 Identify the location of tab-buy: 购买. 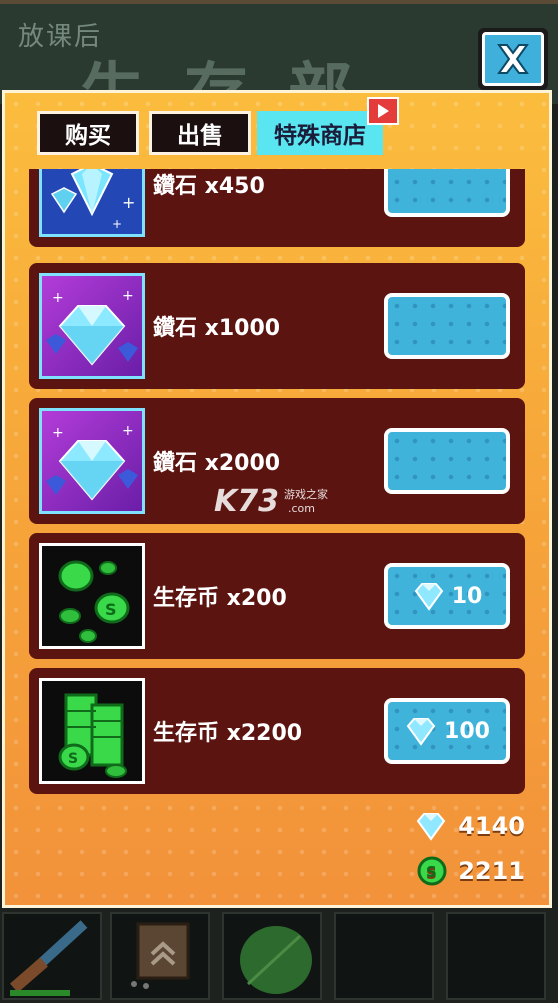
(88, 133).